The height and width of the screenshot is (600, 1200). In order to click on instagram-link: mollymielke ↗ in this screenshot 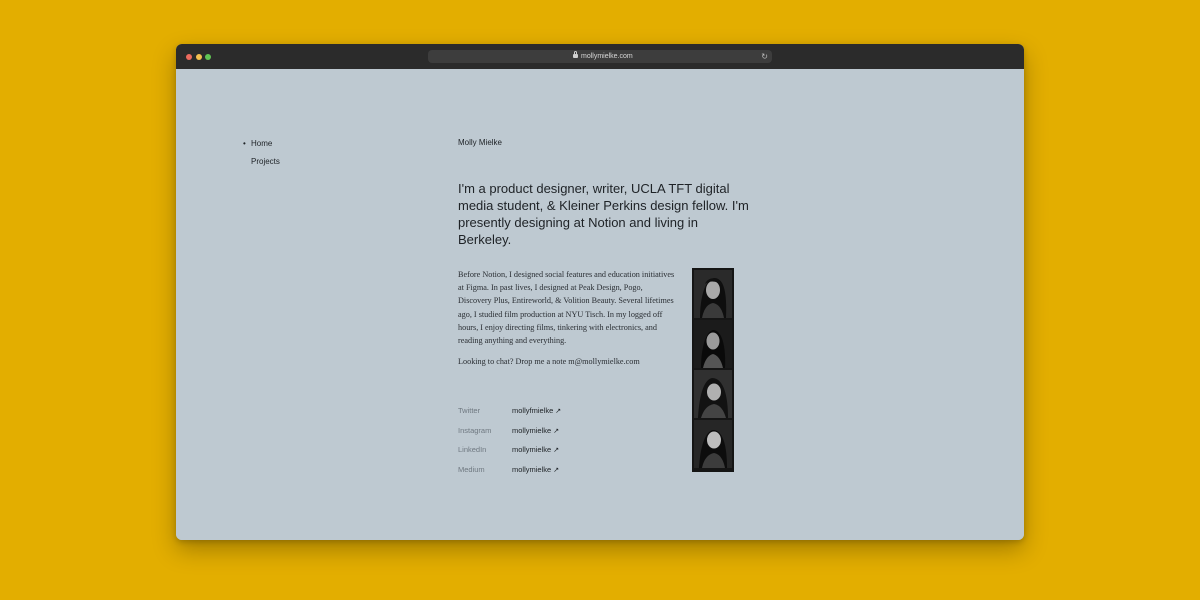, I will do `click(535, 431)`.